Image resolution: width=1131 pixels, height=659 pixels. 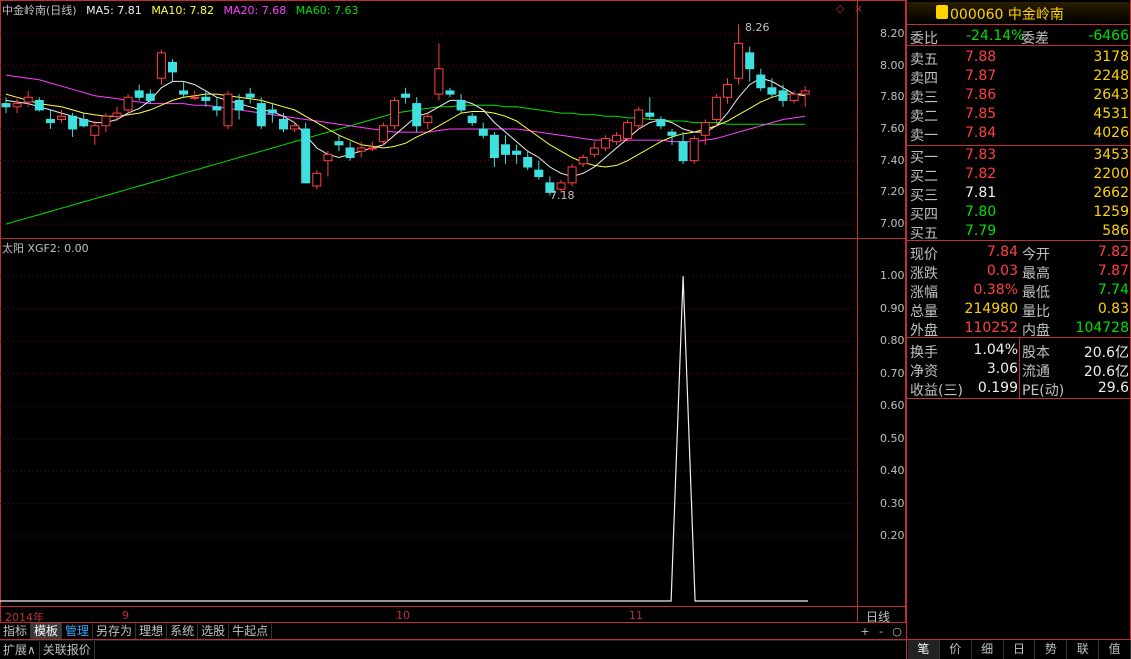 What do you see at coordinates (1036, 372) in the screenshot?
I see `fund-label-right: 流通` at bounding box center [1036, 372].